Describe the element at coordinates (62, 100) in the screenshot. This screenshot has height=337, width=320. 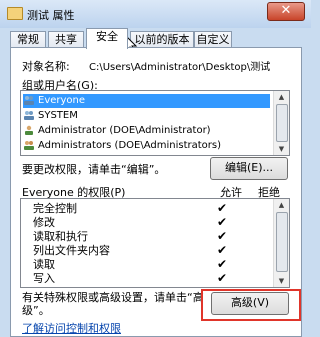
I see `user-name: Everyone` at that location.